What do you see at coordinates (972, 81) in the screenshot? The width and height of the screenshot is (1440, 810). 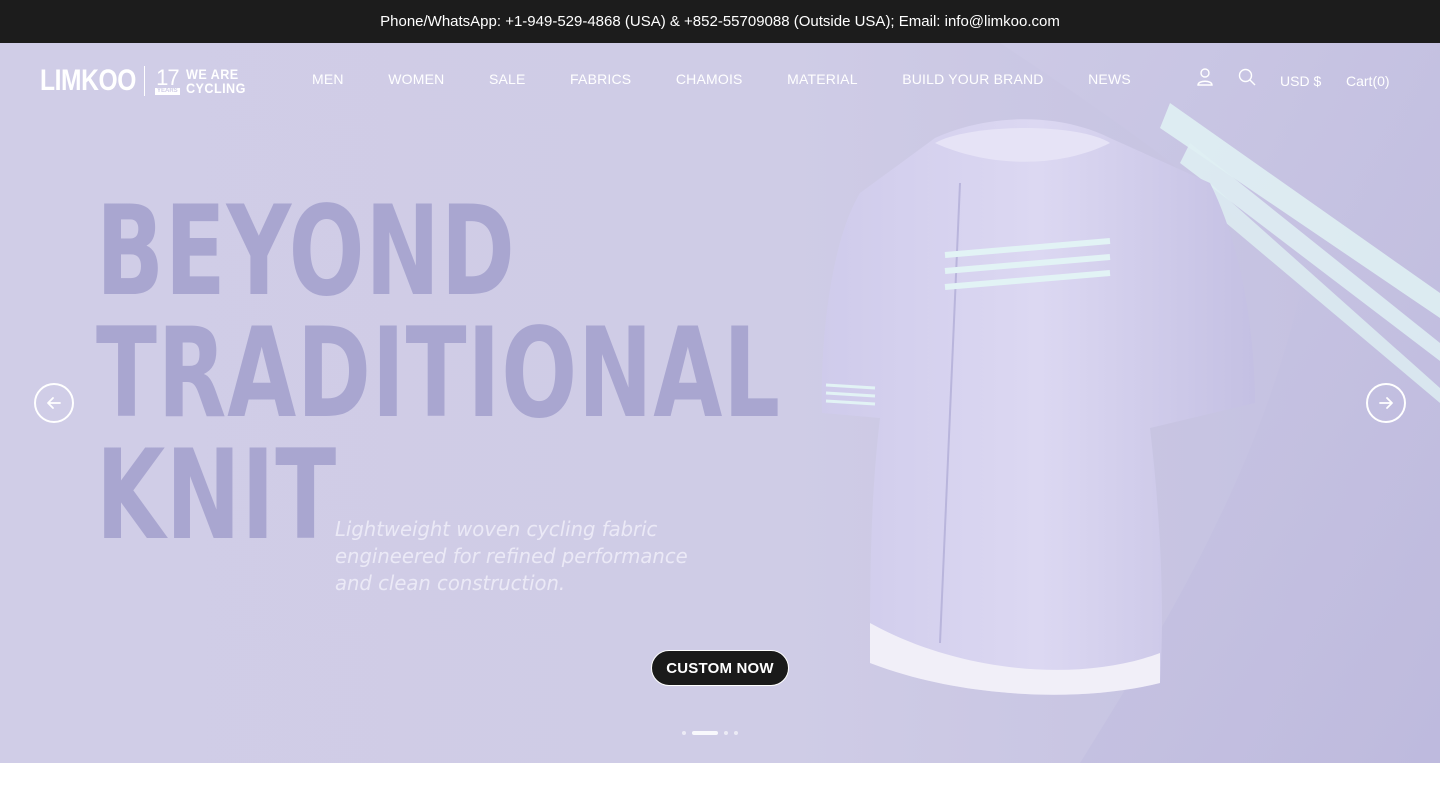 I see `nav-item-build-your-brand: BUILD YOUR BRAND` at bounding box center [972, 81].